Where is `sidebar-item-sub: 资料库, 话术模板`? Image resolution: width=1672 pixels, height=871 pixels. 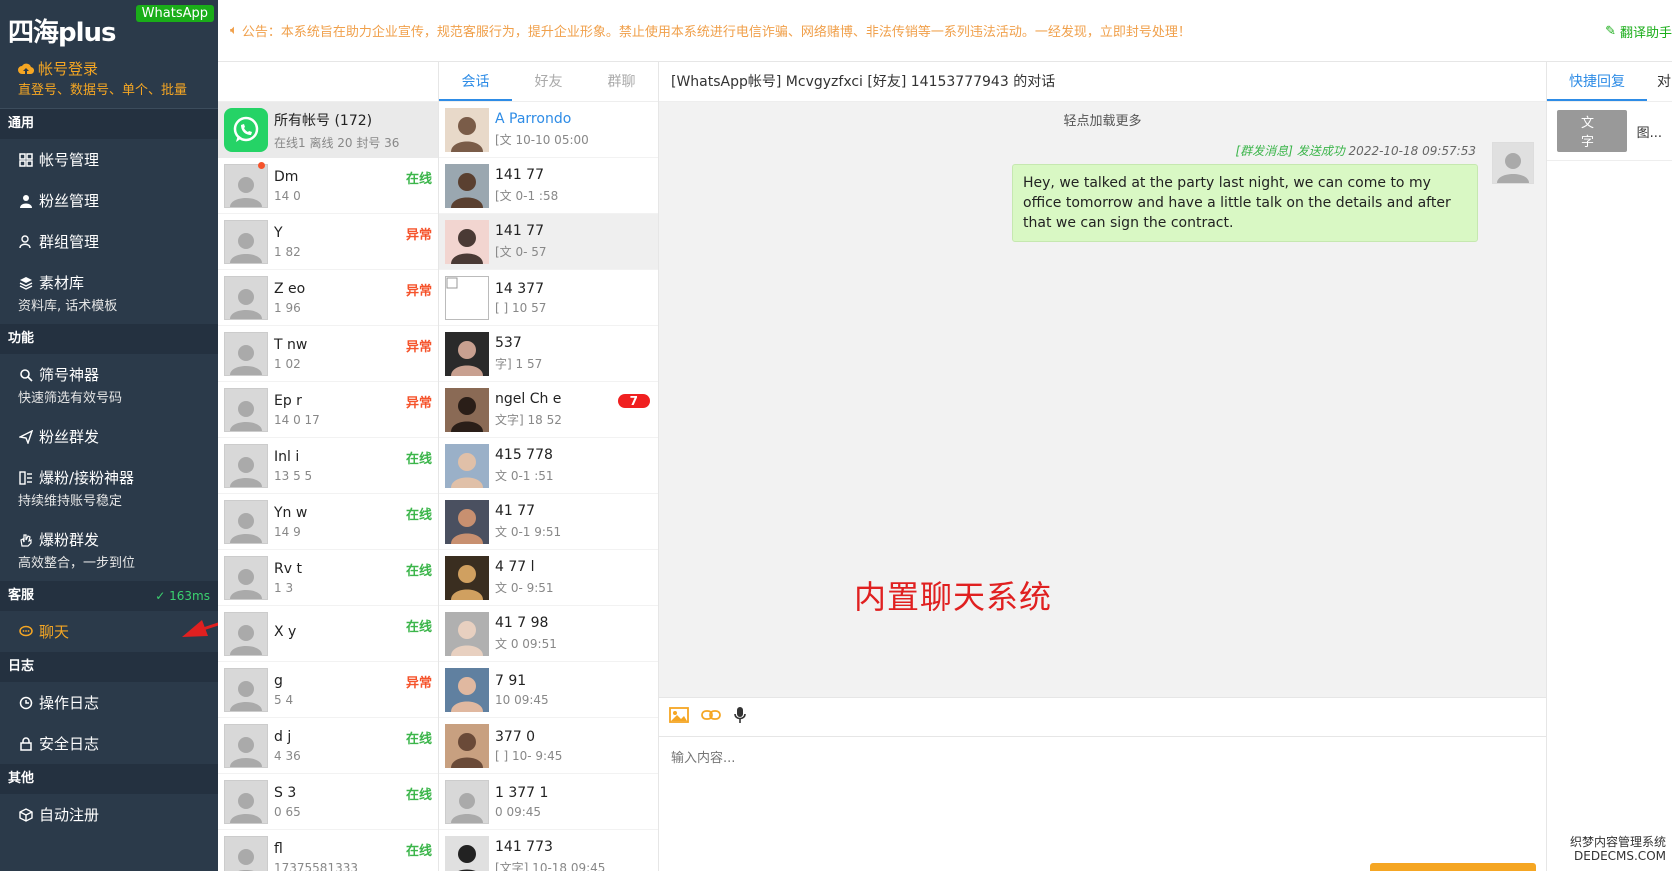 sidebar-item-sub: 资料库, 话术模板 is located at coordinates (68, 306).